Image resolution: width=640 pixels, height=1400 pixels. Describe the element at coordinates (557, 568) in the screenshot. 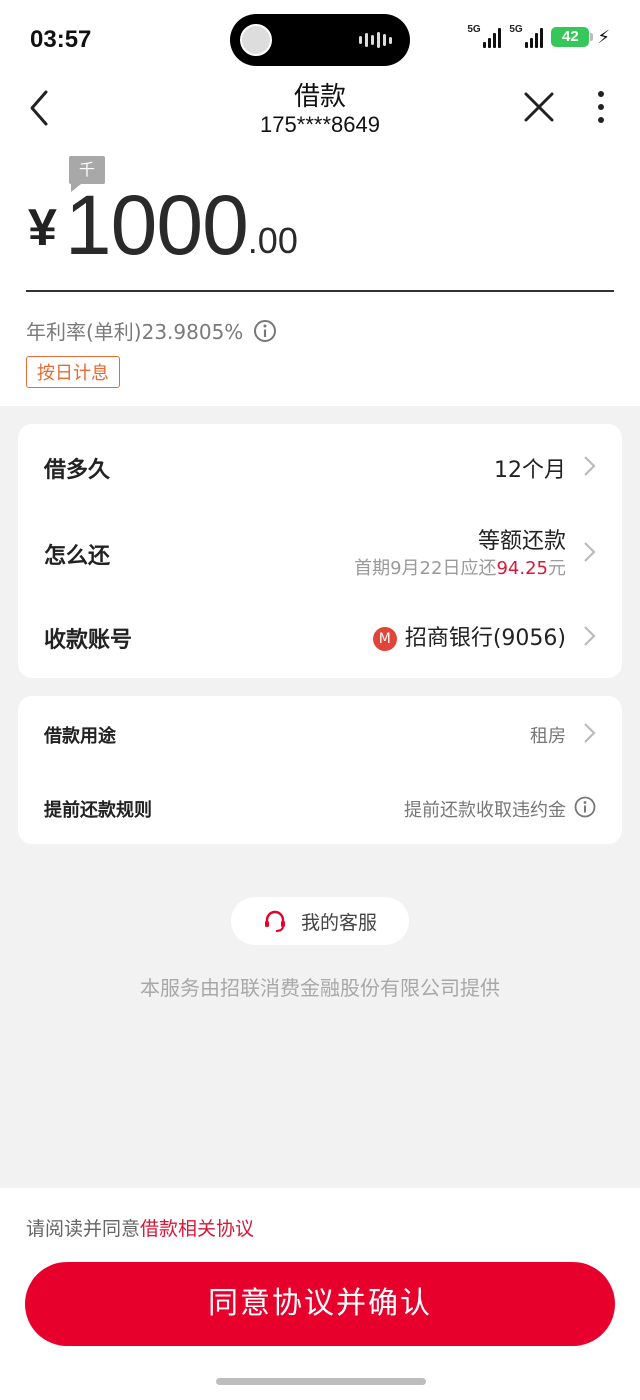

I see `first-payment-suffix: 元` at that location.